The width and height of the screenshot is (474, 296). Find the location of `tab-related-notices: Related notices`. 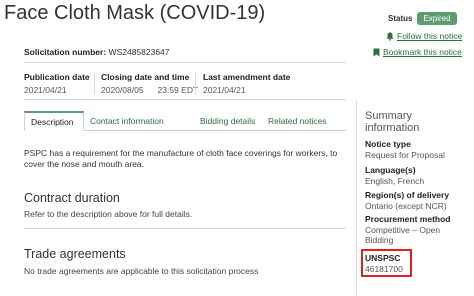

tab-related-notices: Related notices is located at coordinates (297, 121).